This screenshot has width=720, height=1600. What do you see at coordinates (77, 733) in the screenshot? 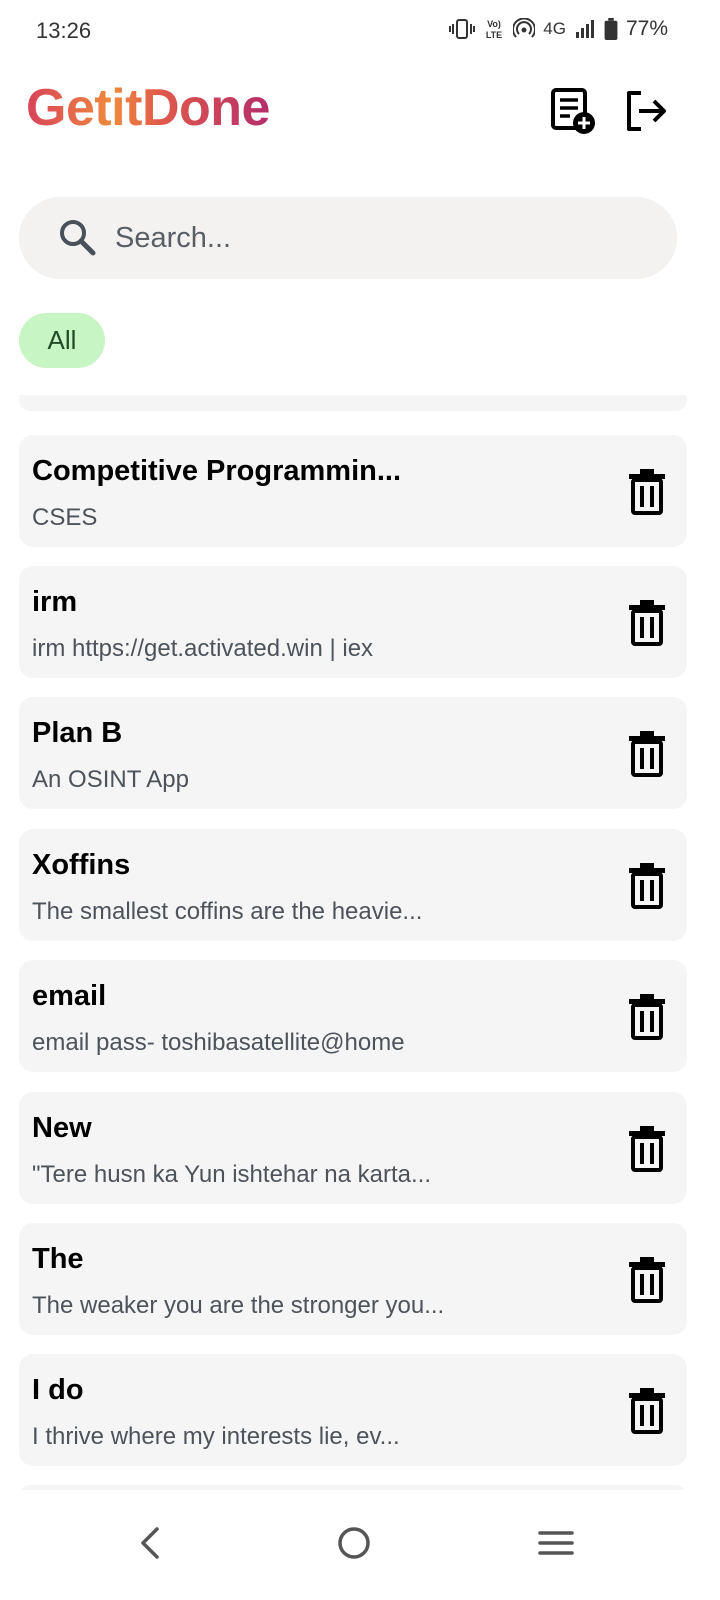
I see `note-title: Plan B` at bounding box center [77, 733].